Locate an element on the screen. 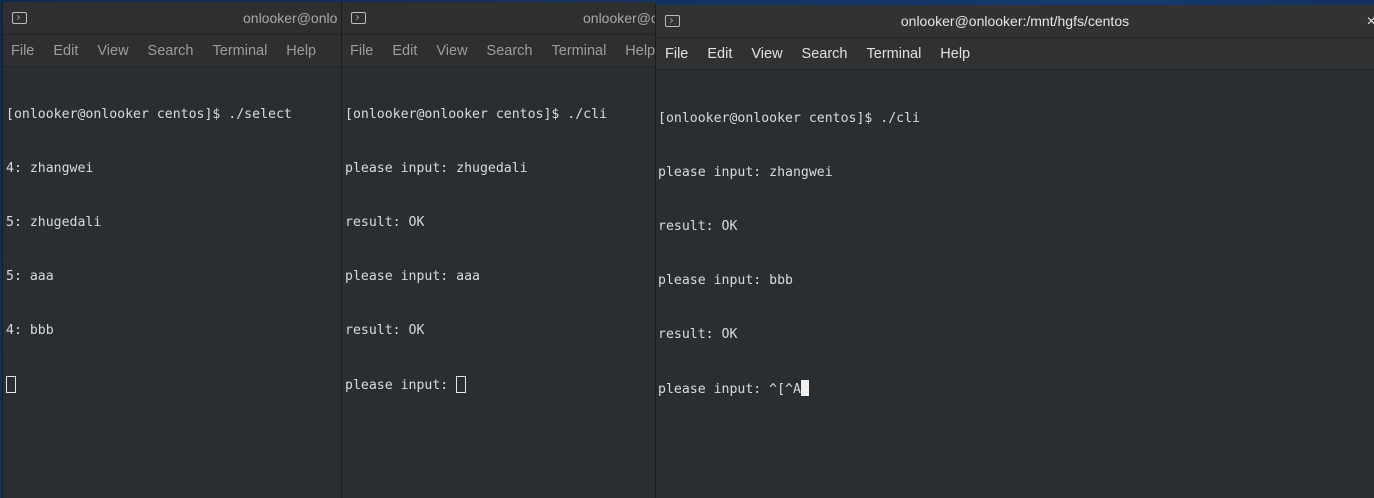 Image resolution: width=1374 pixels, height=498 pixels. terminal-line: [onlooker@onlooker centos]$ ./select is located at coordinates (149, 114).